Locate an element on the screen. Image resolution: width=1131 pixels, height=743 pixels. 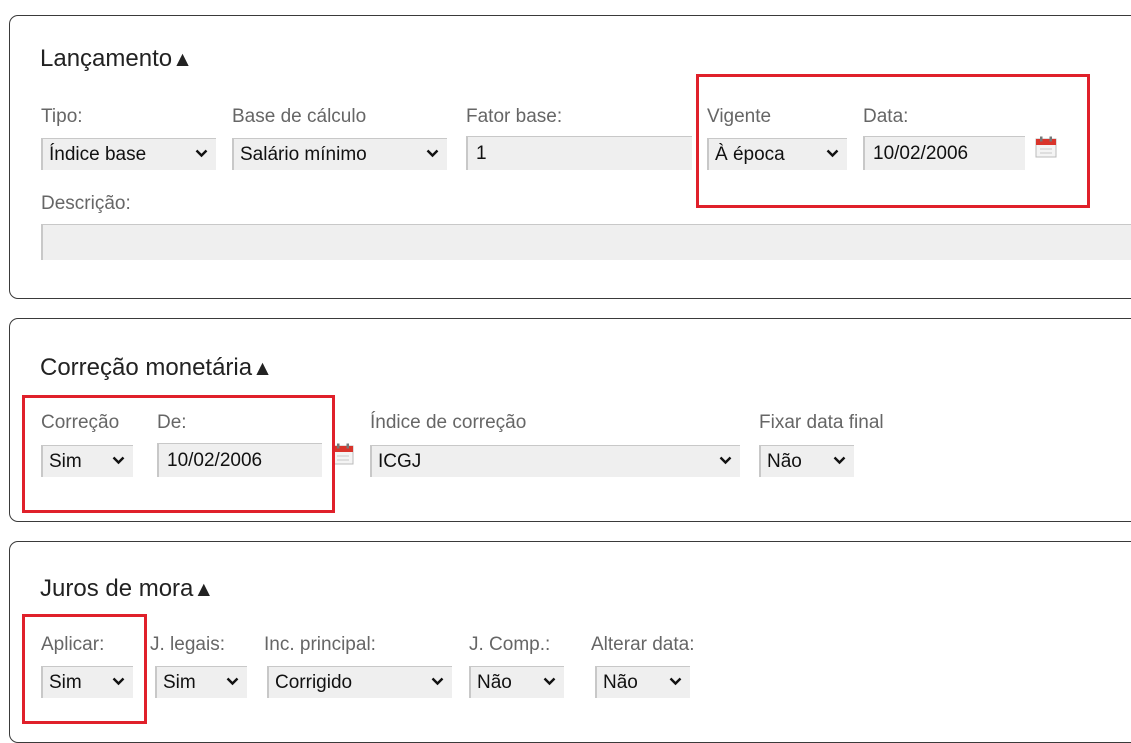
tipo-select-value: Índice base is located at coordinates (98, 154).